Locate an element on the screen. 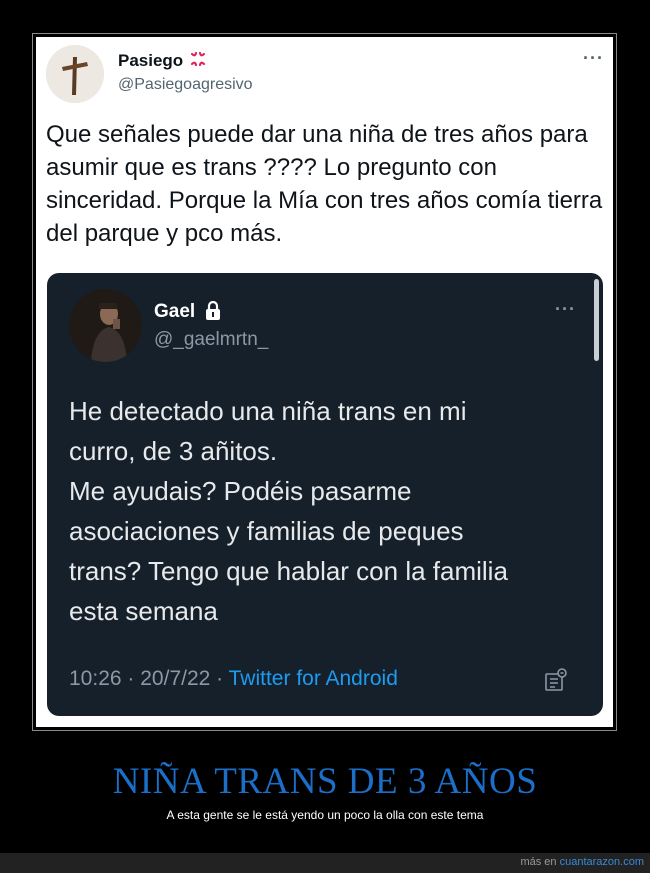  tweet-time: 10:26 is located at coordinates (95, 678).